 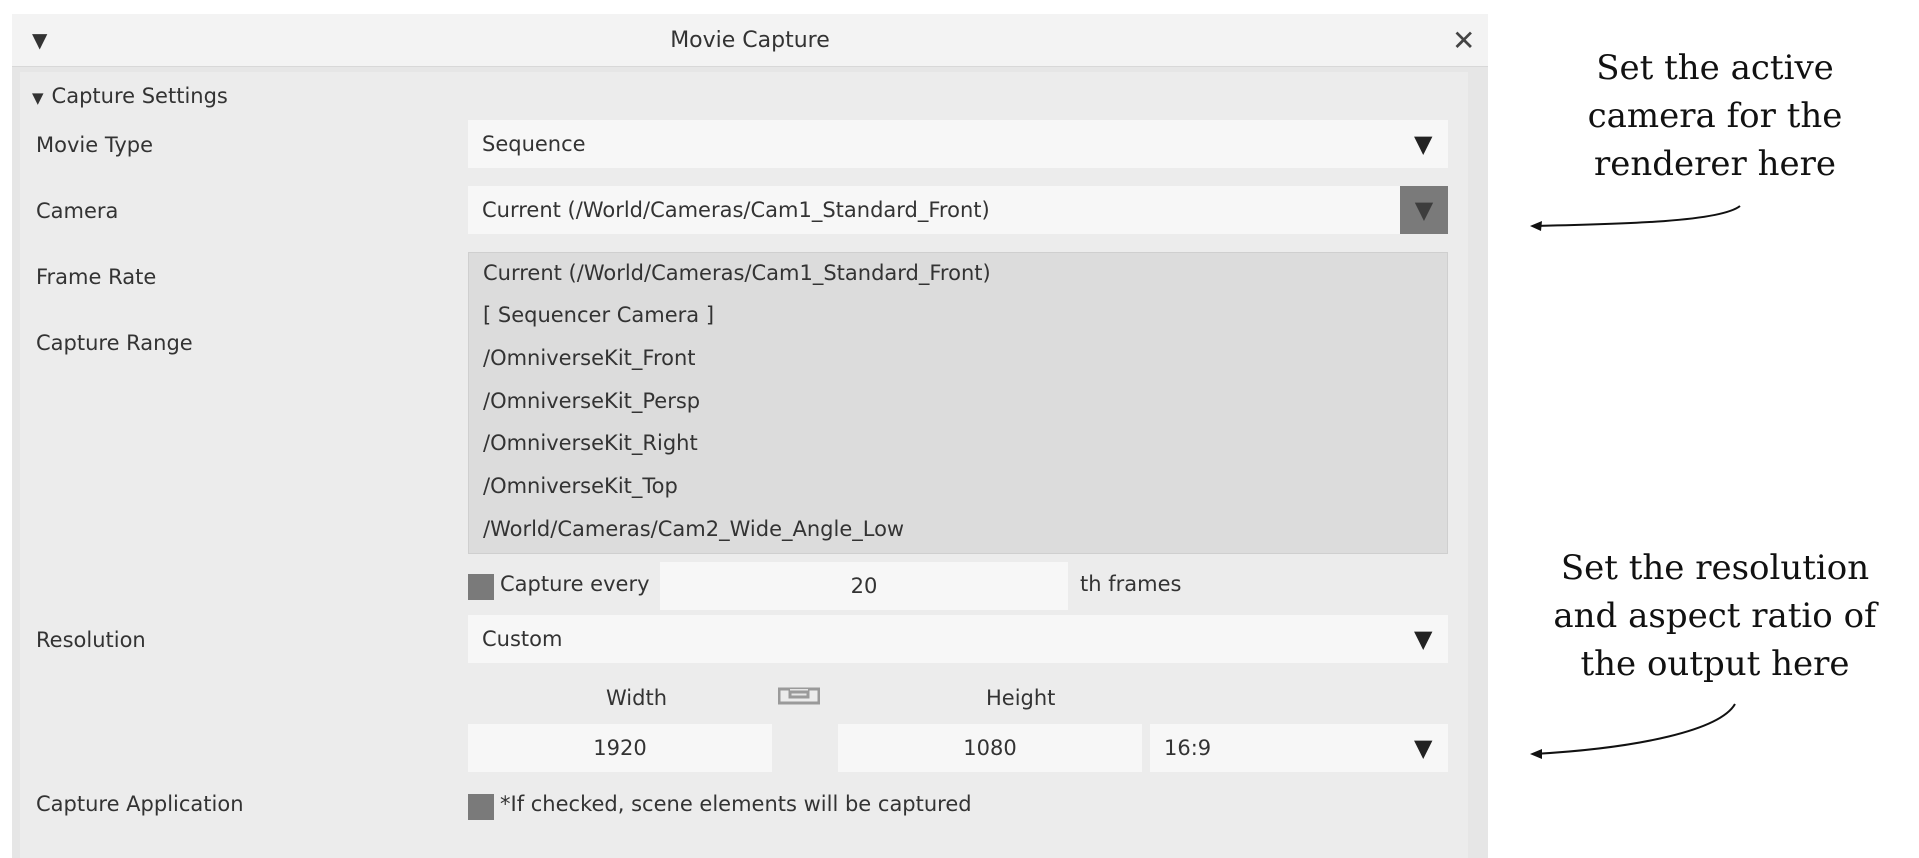 What do you see at coordinates (1635, 218) in the screenshot?
I see `camera-annotation-arrow` at bounding box center [1635, 218].